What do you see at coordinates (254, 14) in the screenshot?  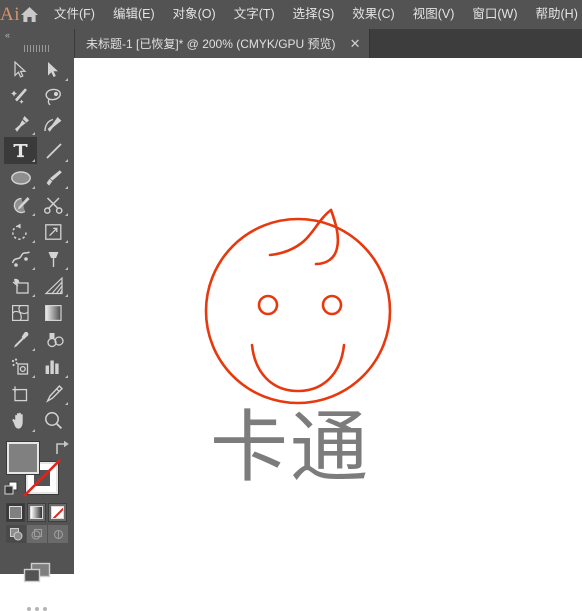 I see `menu-item-type: 文字(T)` at bounding box center [254, 14].